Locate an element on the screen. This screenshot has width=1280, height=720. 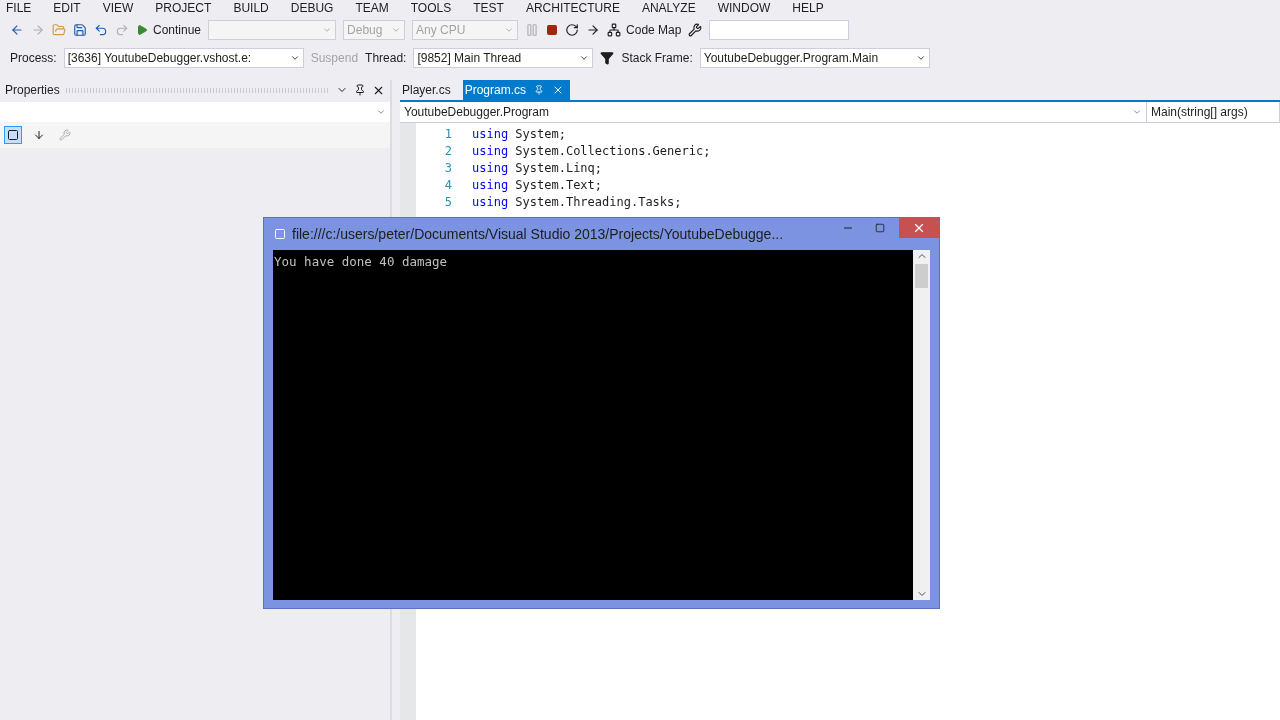
scrollbar is located at coordinates (921, 425).